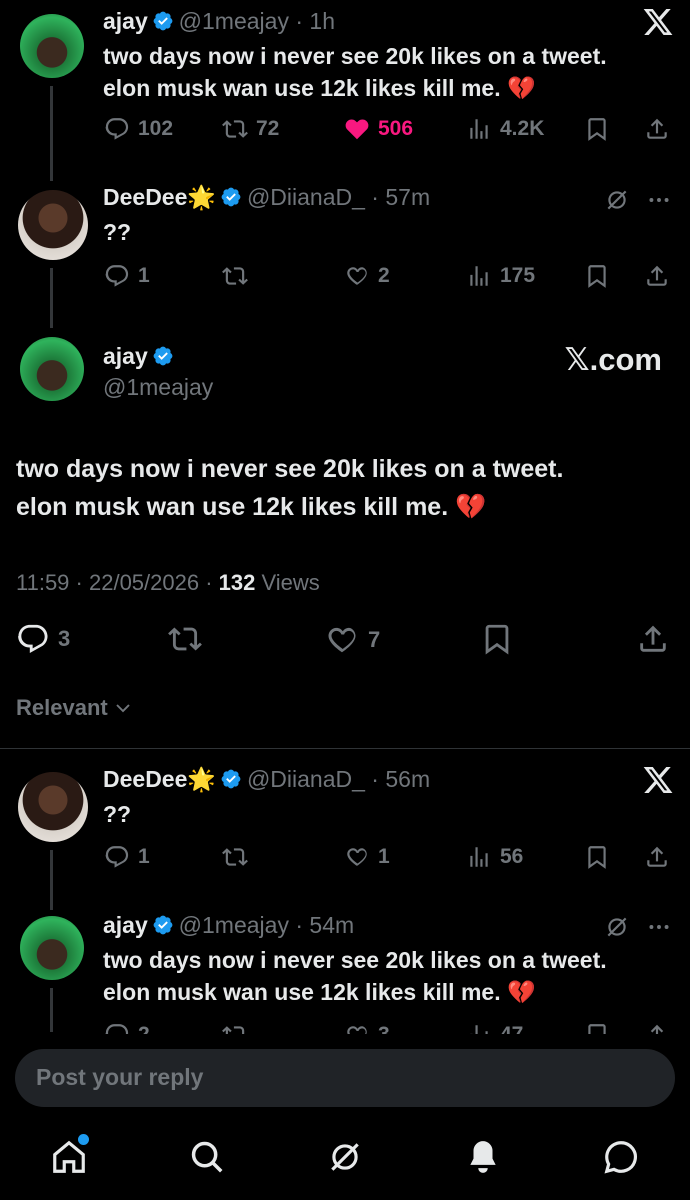 The height and width of the screenshot is (1200, 690). I want to click on views-button: 4.2K, so click(505, 129).